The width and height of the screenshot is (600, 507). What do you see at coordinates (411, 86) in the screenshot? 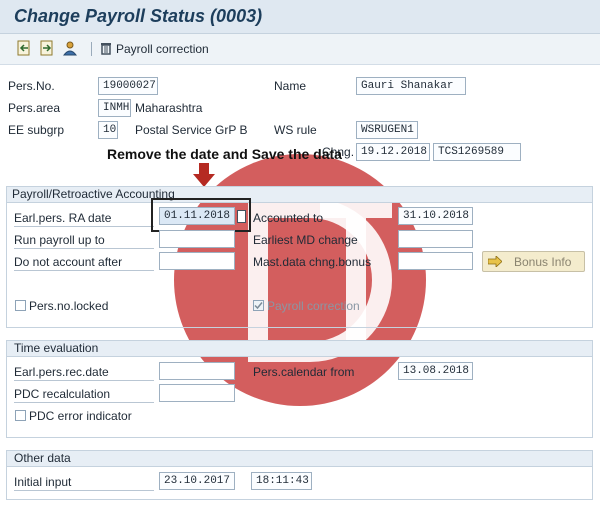
I see `name-field: Gauri Shanakar` at bounding box center [411, 86].